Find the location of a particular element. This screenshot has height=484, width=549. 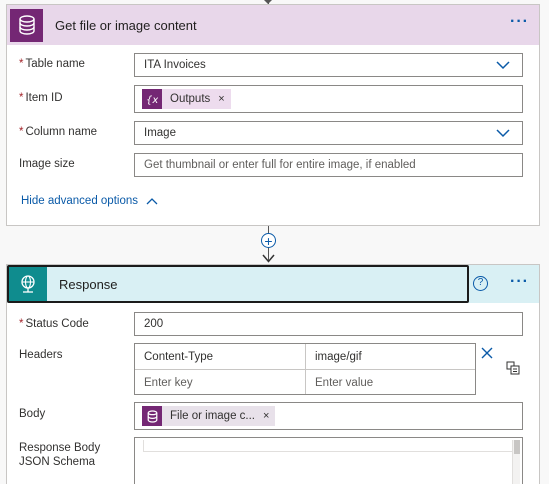

action-title: Get file or image content is located at coordinates (126, 25).